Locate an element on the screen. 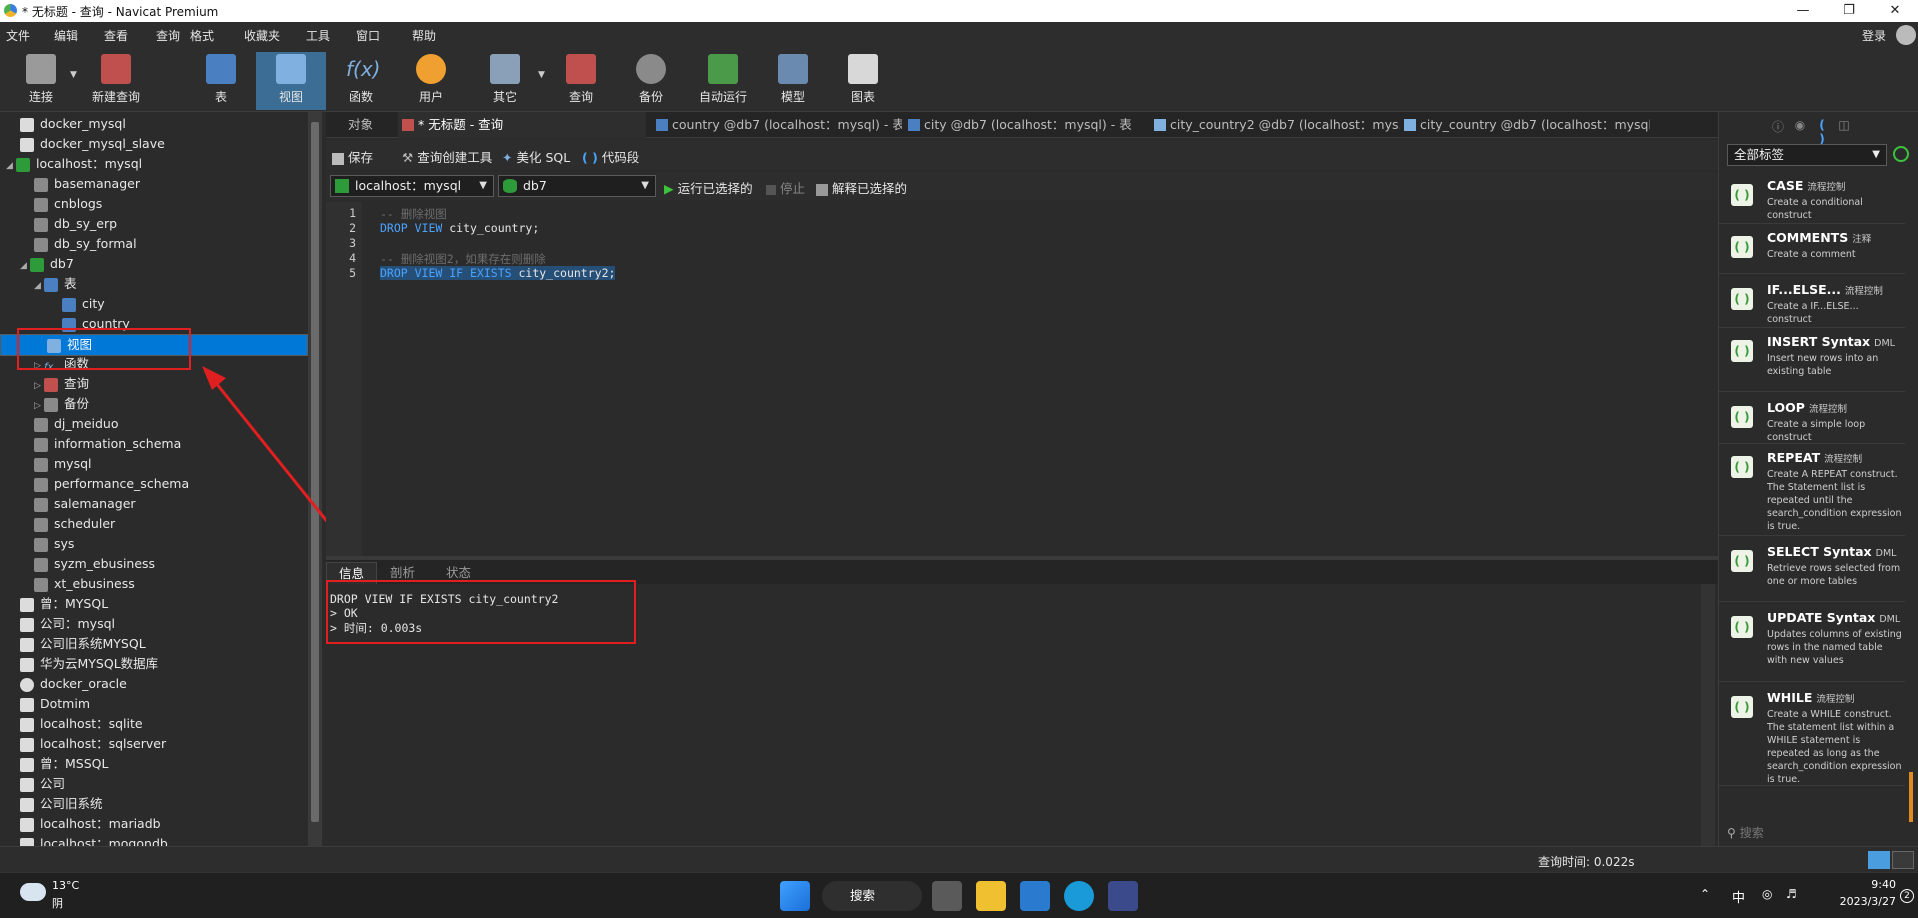  tree-item: 华为云MYSQL数据库 is located at coordinates (154, 664).